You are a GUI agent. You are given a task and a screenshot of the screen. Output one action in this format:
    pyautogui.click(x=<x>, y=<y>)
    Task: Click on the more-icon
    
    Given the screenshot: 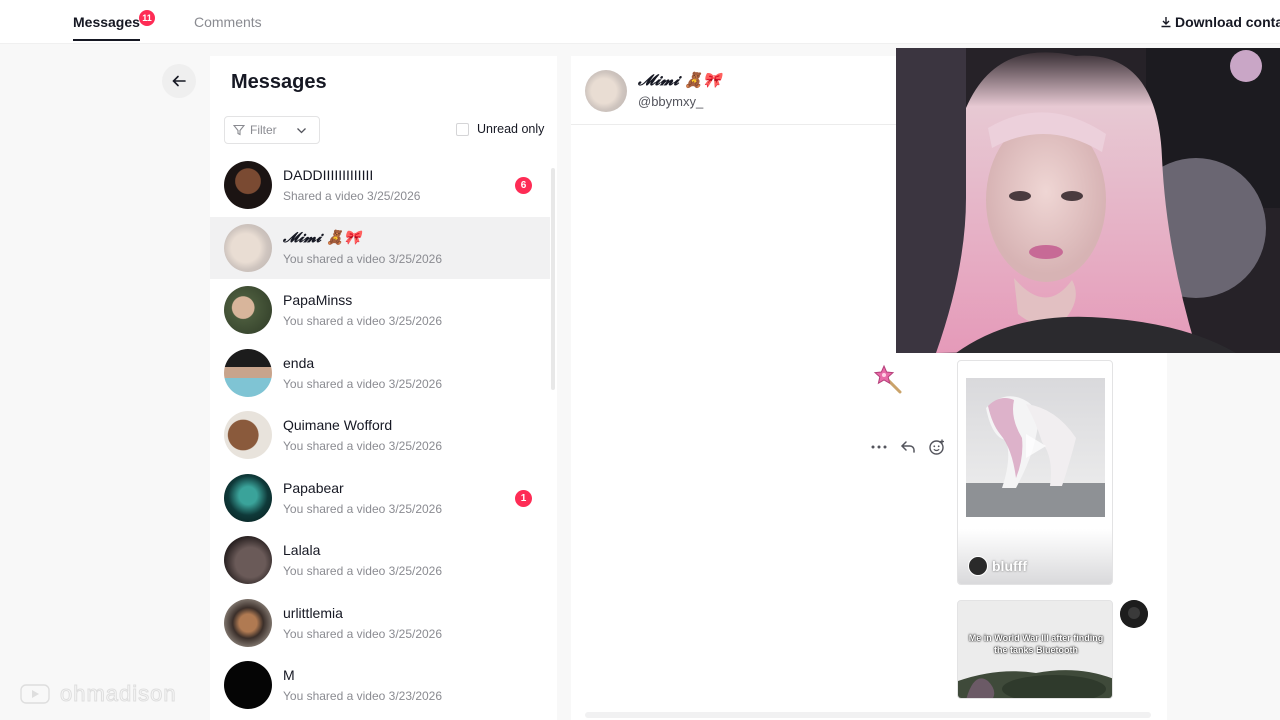 What is the action you would take?
    pyautogui.click(x=879, y=447)
    